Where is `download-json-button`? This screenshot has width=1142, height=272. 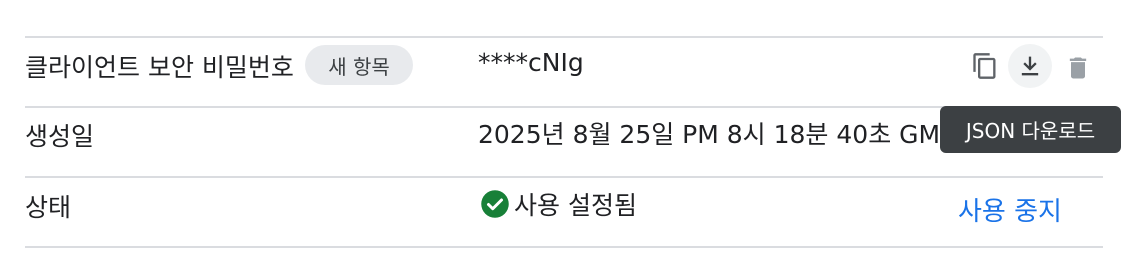
download-json-button is located at coordinates (1030, 66).